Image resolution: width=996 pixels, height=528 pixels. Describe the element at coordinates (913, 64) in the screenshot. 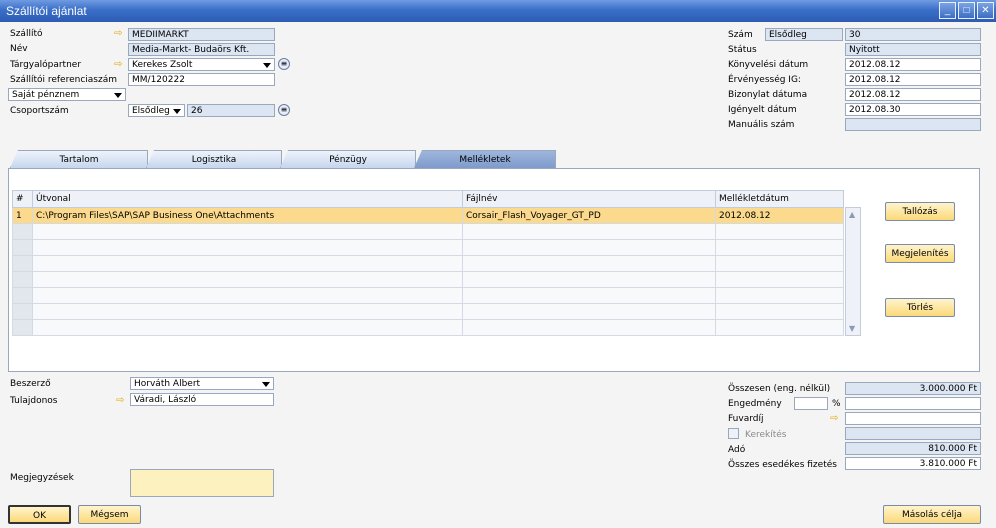

I see `posting-date-field: 2012.08.12` at that location.